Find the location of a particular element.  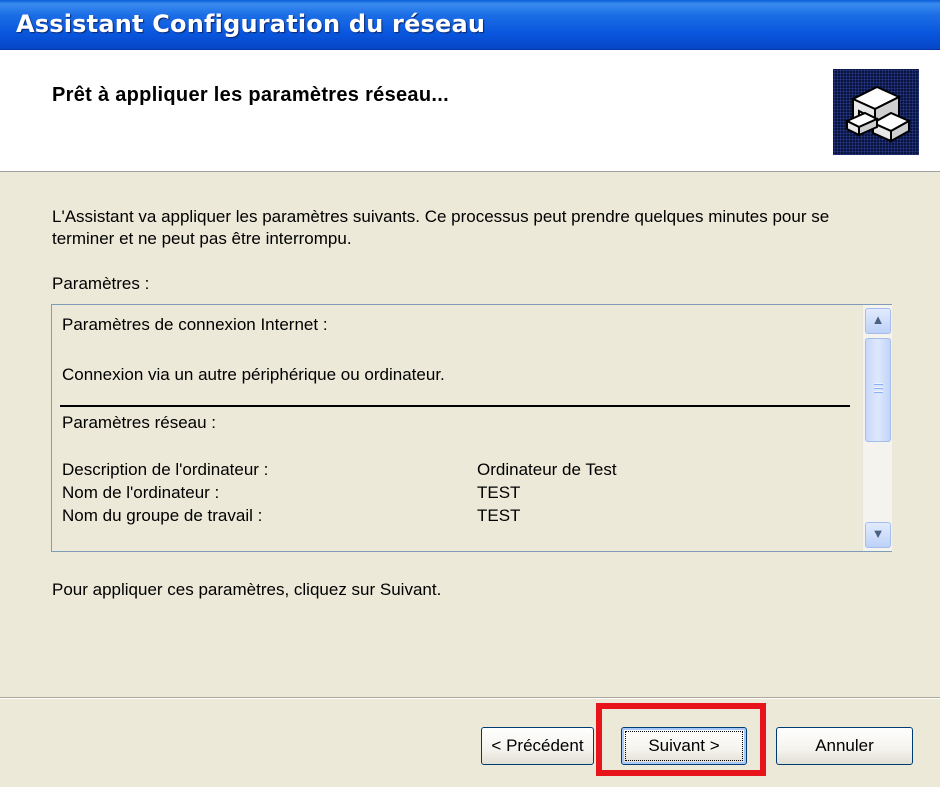

workgroup-name-label: Nom du groupe de travail : is located at coordinates (162, 515).